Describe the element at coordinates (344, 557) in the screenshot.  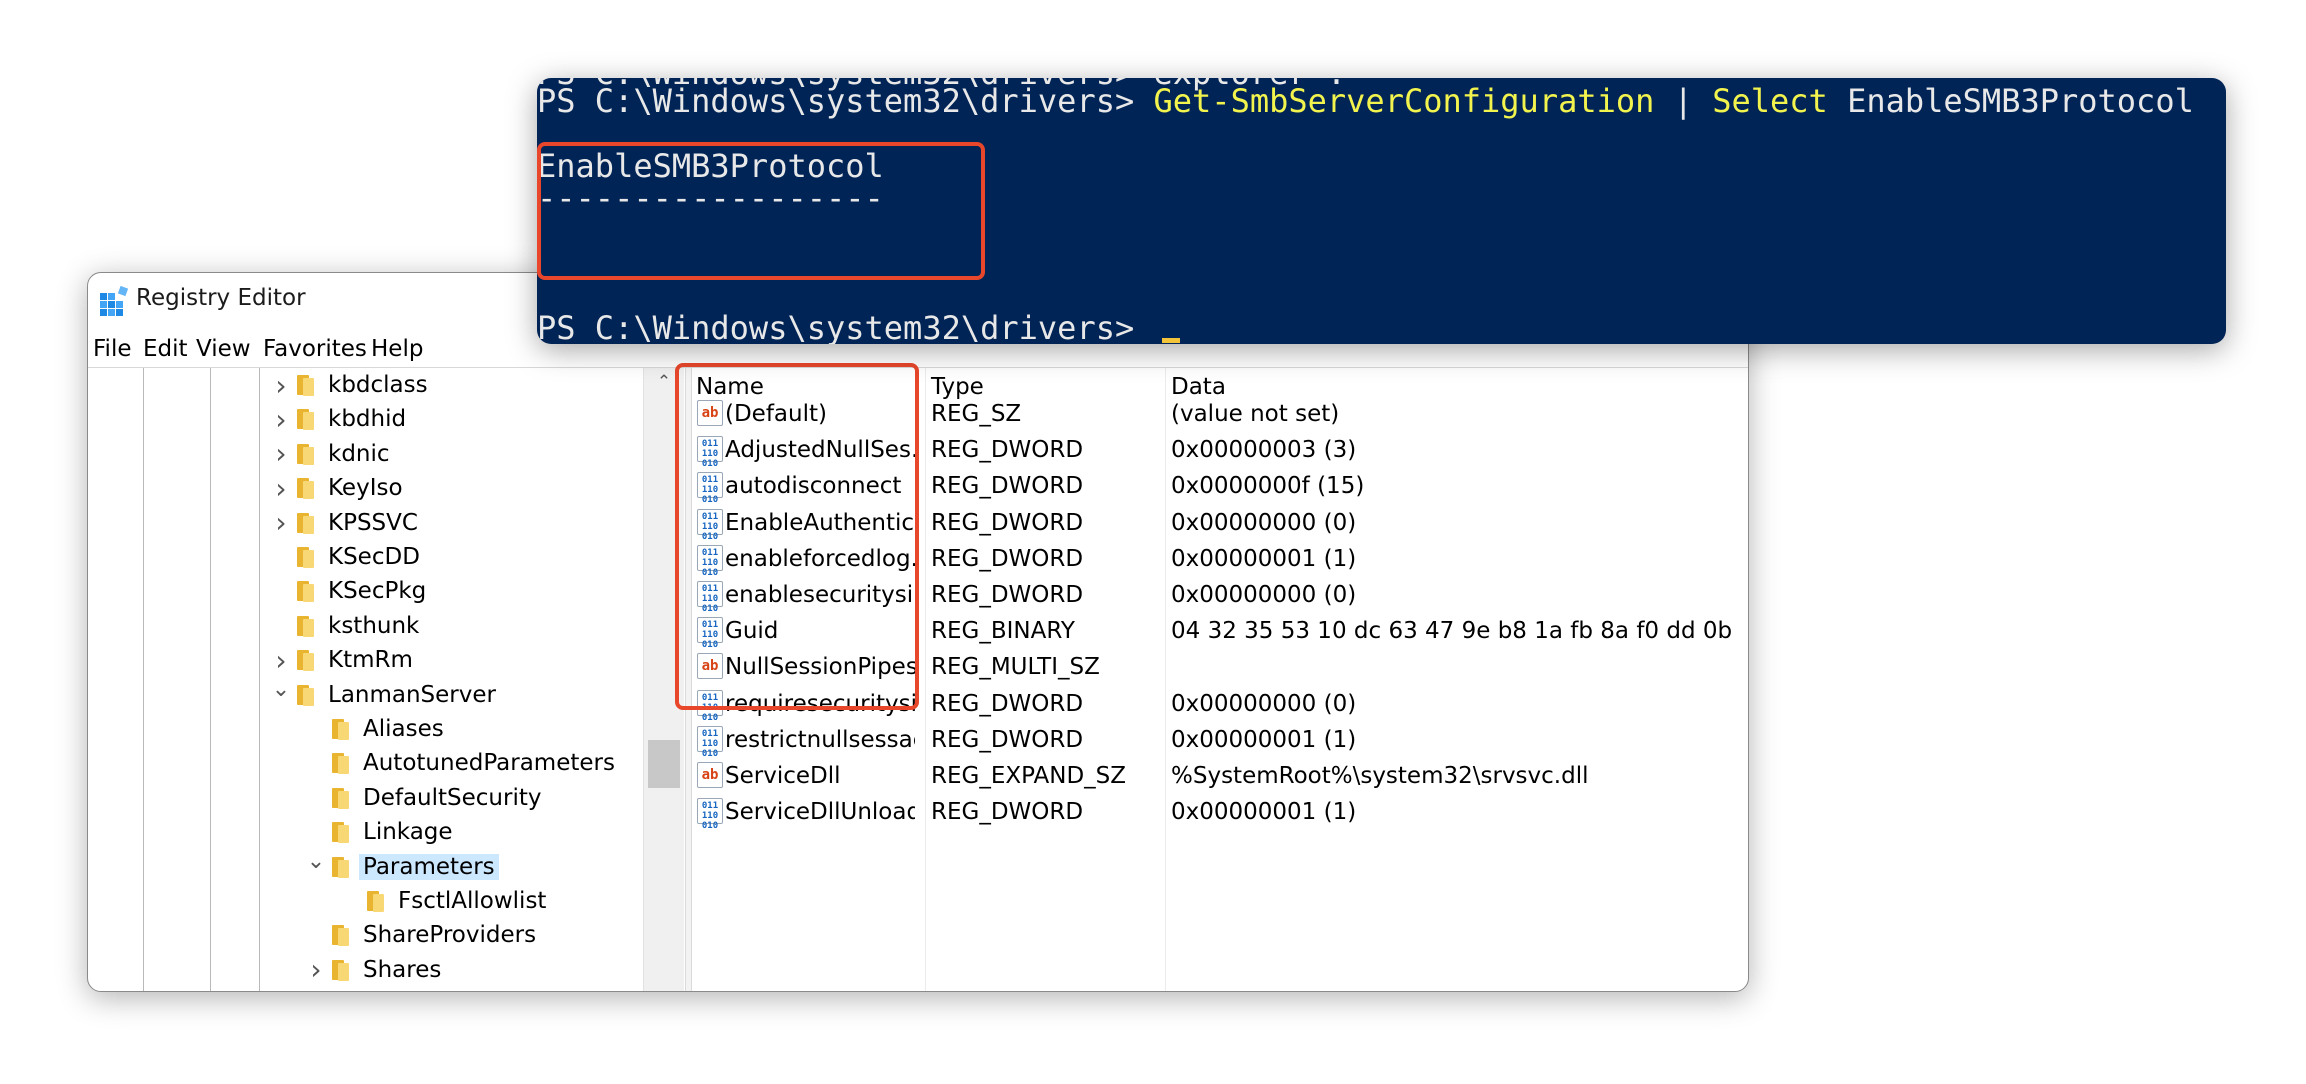
I see `tree-item: KSecDD` at that location.